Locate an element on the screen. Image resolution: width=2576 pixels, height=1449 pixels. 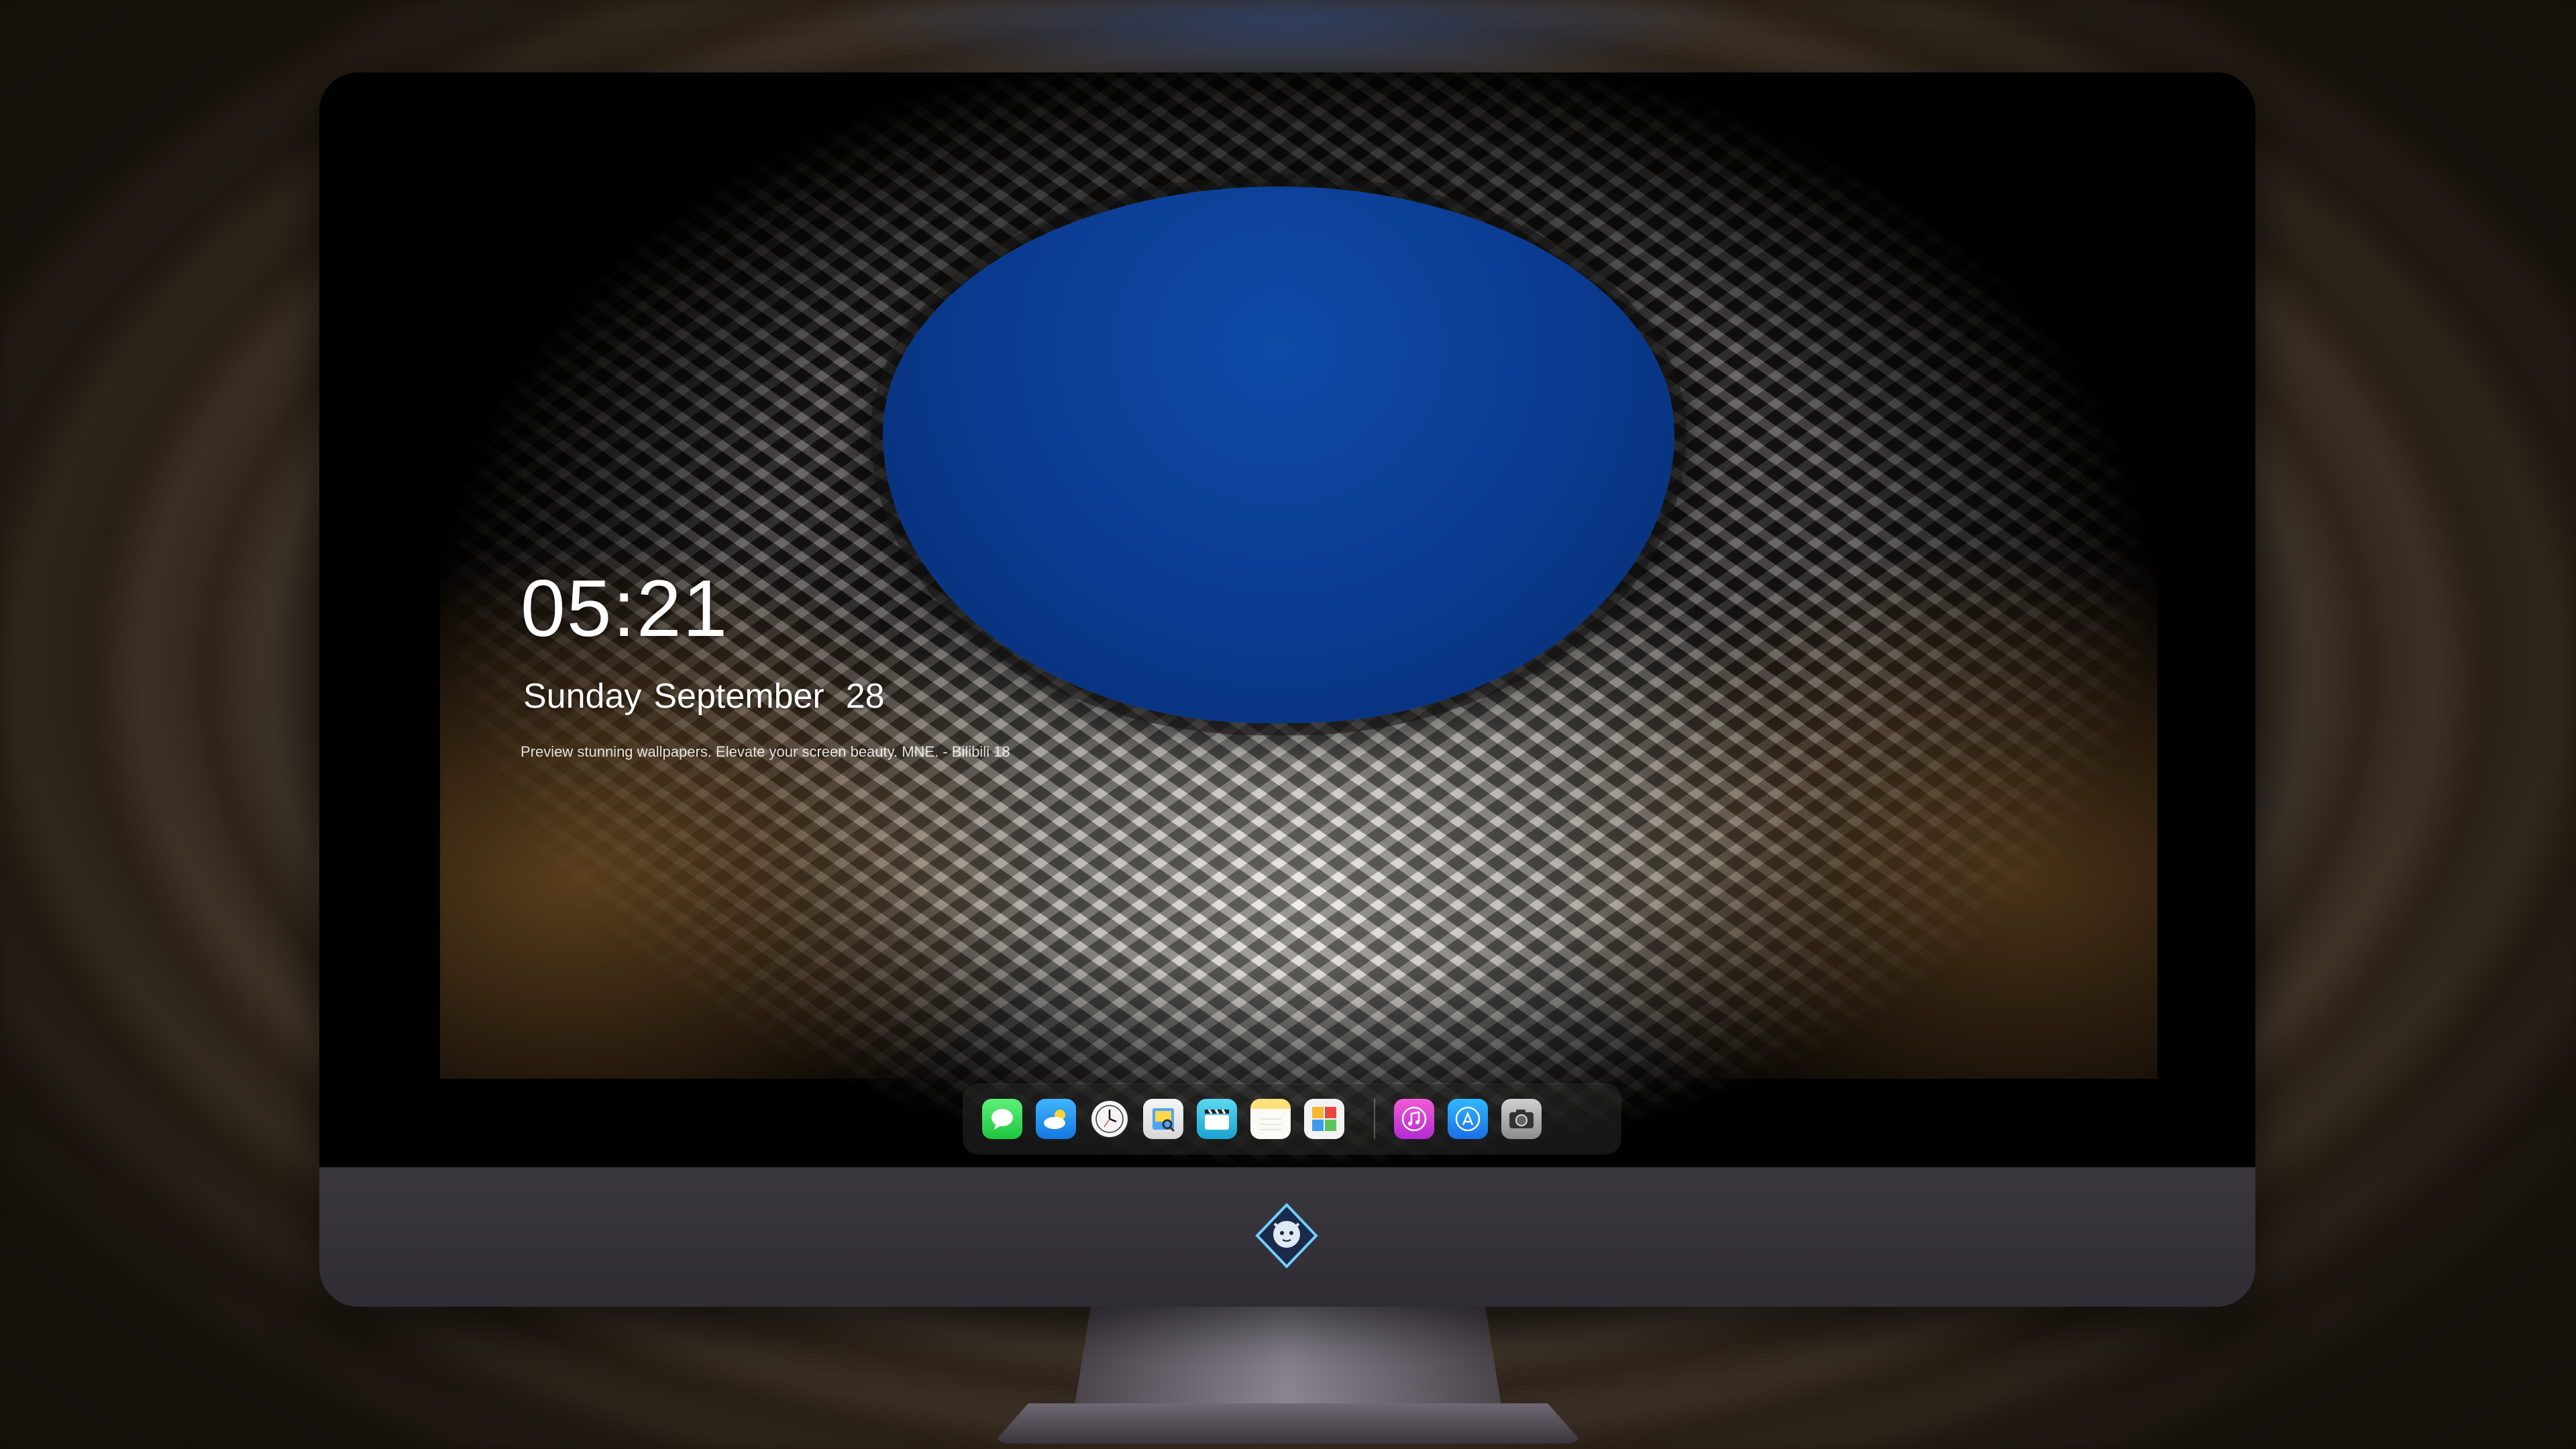
lock-clock: 05:21 is located at coordinates (625, 608).